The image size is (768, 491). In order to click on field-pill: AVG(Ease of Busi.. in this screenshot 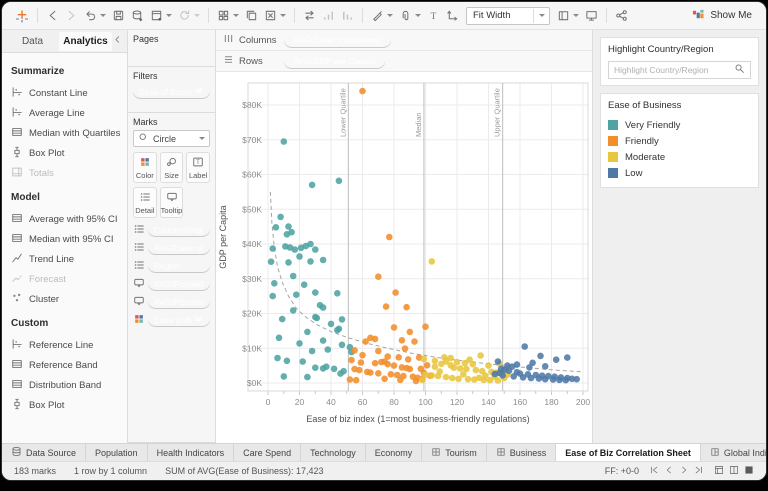, I will do `click(179, 247)`.